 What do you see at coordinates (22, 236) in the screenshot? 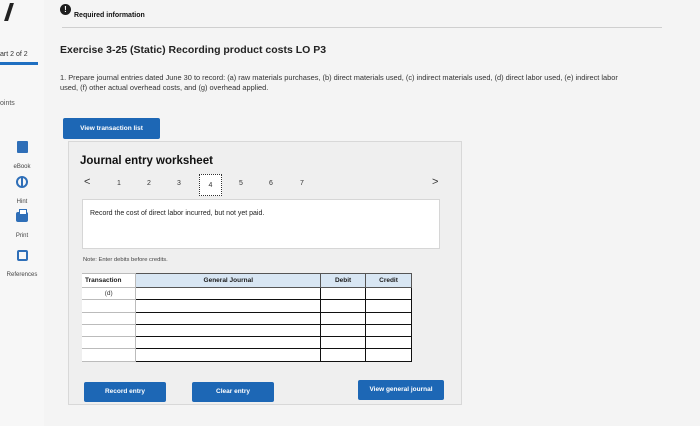
I see `print-label: Print` at bounding box center [22, 236].